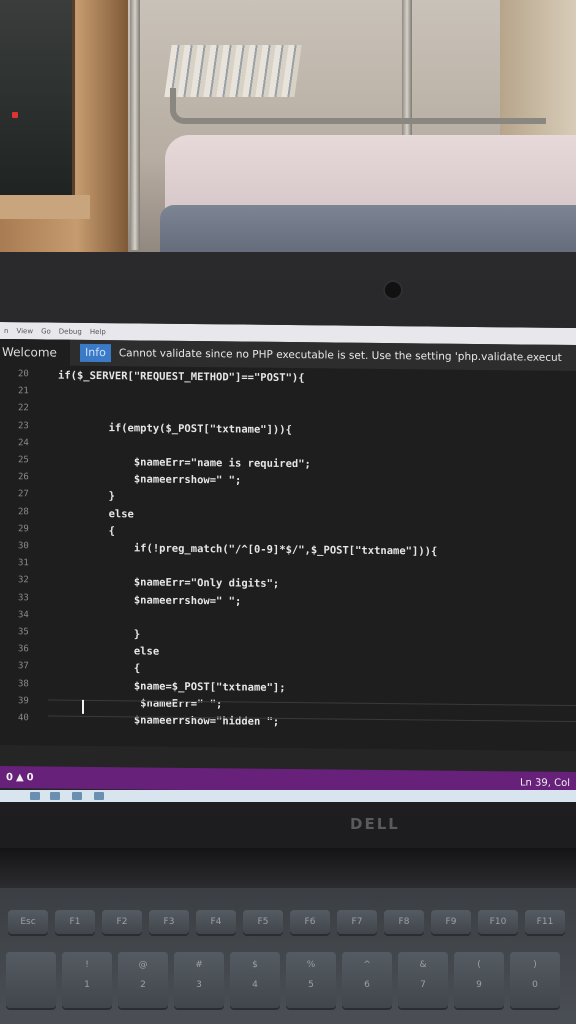 The width and height of the screenshot is (576, 1024). Describe the element at coordinates (31, 980) in the screenshot. I see `key-number` at that location.